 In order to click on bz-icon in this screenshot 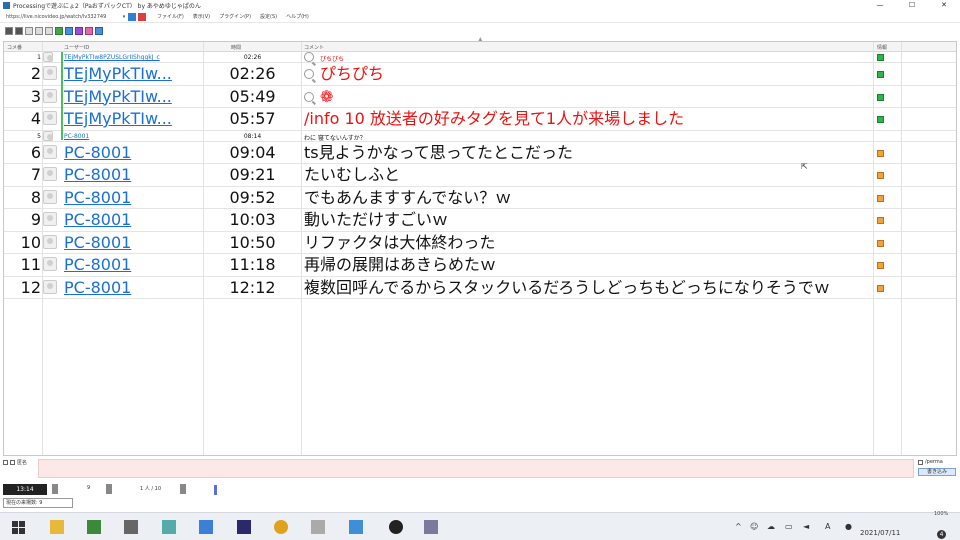, I will do `click(244, 527)`.